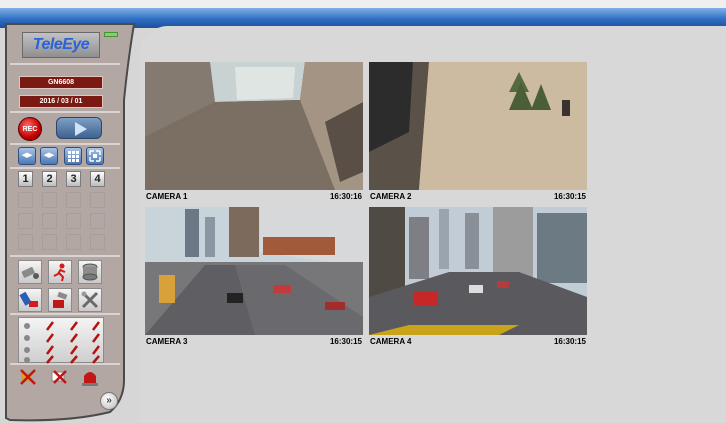  What do you see at coordinates (49, 179) in the screenshot?
I see `camera-button-2: 2` at bounding box center [49, 179].